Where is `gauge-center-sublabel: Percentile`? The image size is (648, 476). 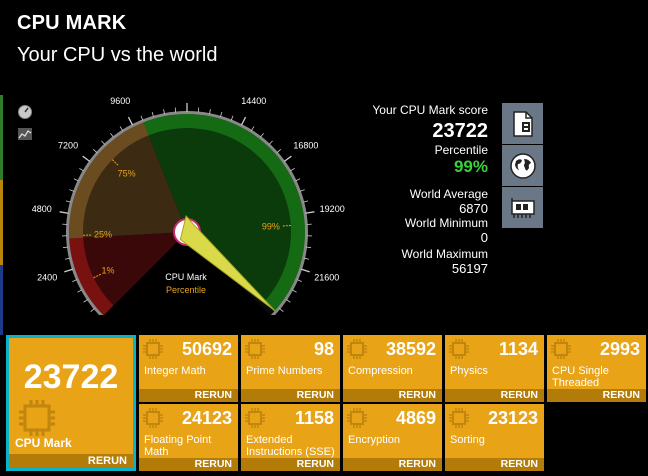
gauge-center-sublabel: Percentile is located at coordinates (186, 290).